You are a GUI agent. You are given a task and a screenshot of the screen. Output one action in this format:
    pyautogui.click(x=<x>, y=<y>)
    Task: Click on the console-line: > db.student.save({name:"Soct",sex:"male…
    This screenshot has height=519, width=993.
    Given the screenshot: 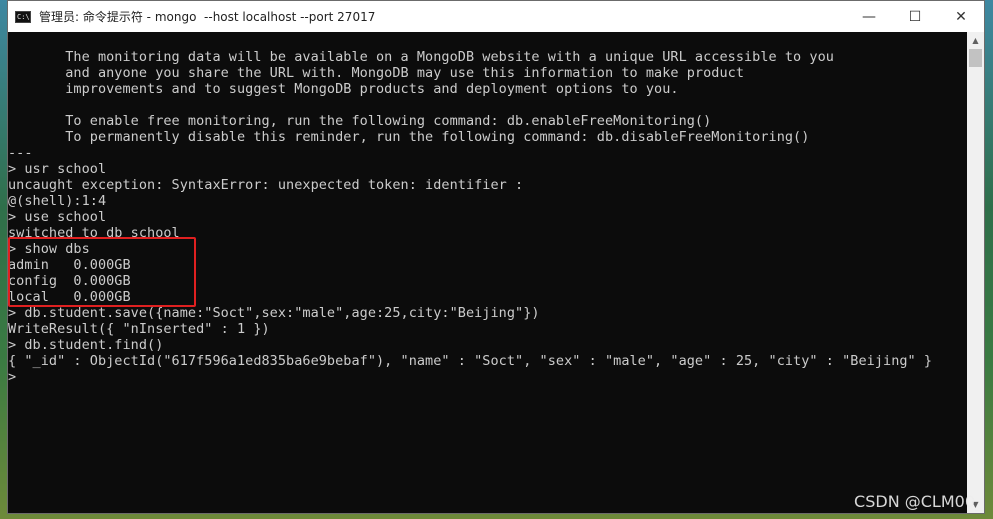 What is the action you would take?
    pyautogui.click(x=274, y=313)
    